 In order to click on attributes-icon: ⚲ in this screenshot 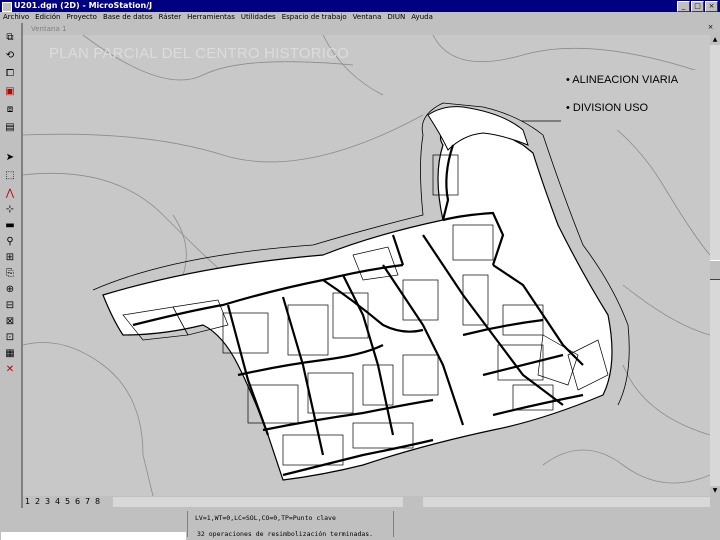, I will do `click(10, 242)`.